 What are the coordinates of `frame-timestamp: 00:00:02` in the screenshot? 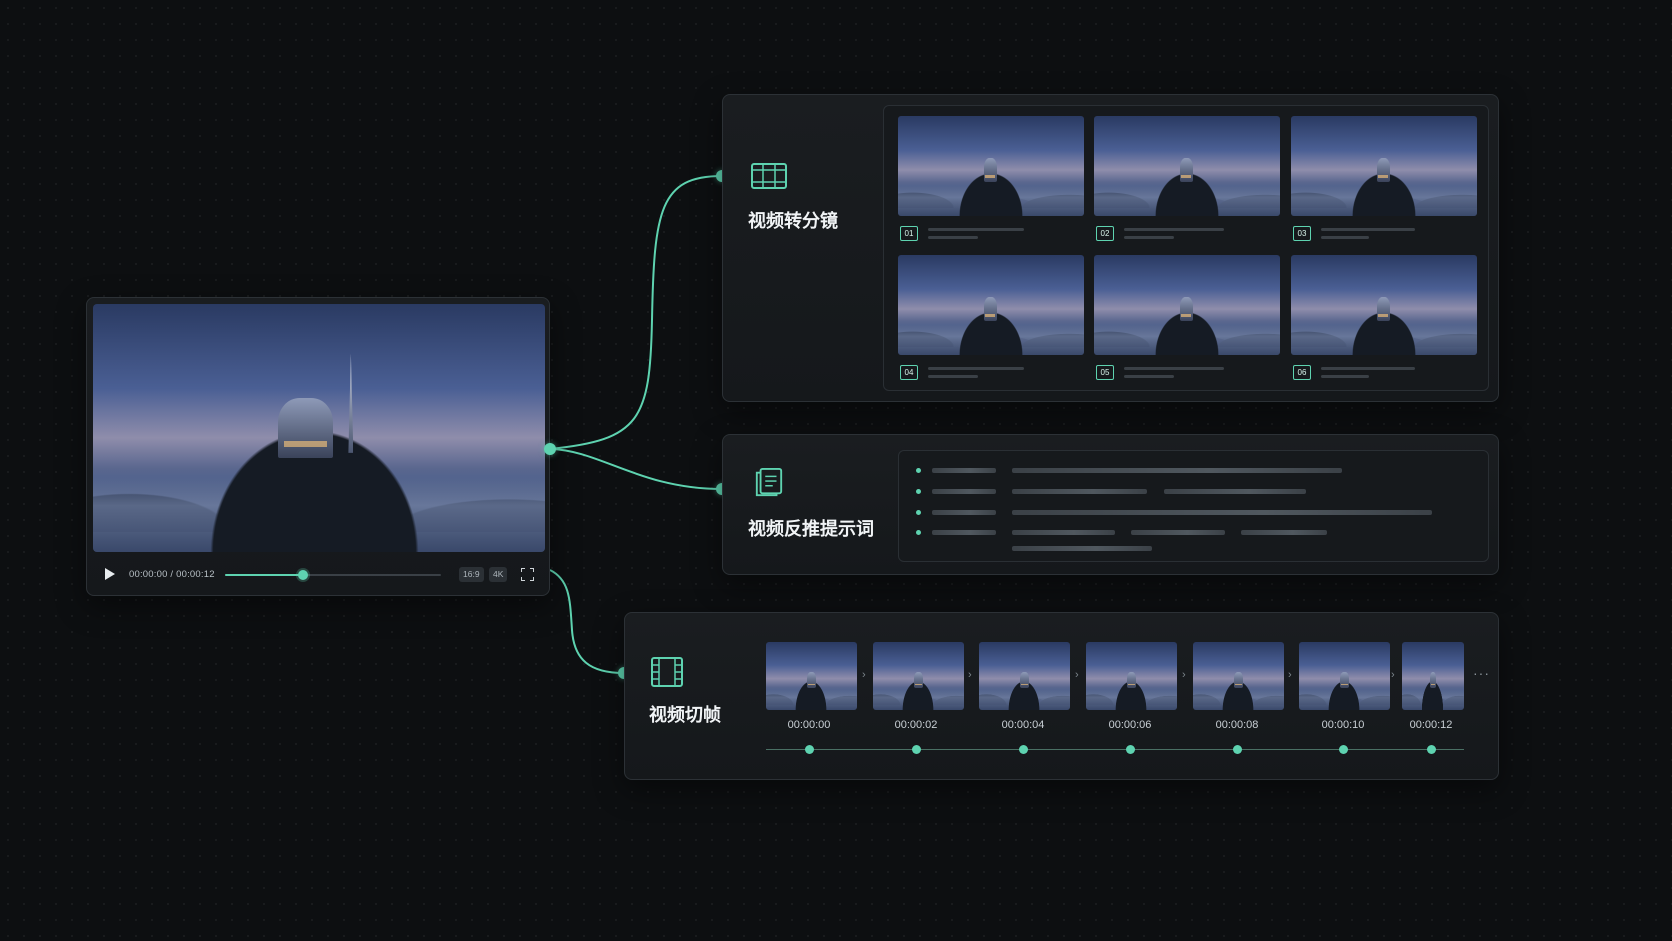 It's located at (916, 725).